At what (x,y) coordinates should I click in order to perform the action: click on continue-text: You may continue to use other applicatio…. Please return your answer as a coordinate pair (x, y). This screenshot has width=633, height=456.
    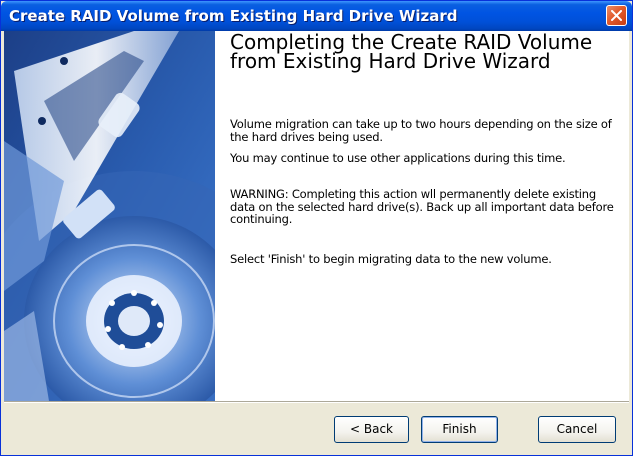
    Looking at the image, I should click on (398, 158).